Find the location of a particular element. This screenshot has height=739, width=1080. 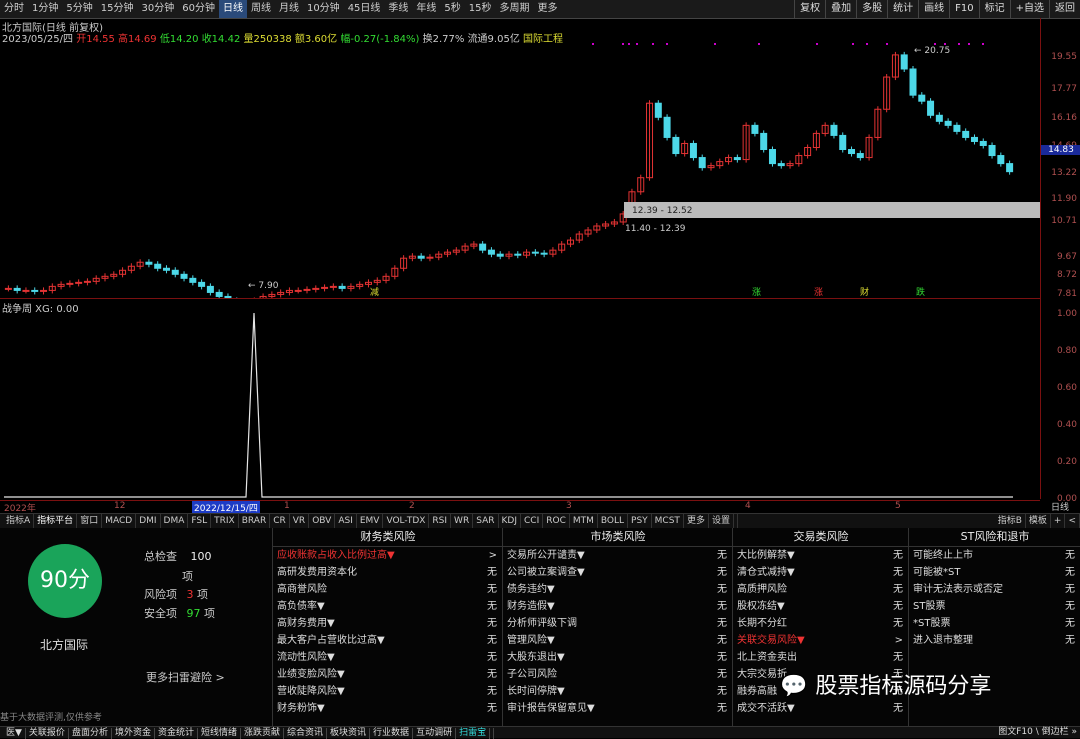

bottom-tab: 境外资金 is located at coordinates (133, 733).